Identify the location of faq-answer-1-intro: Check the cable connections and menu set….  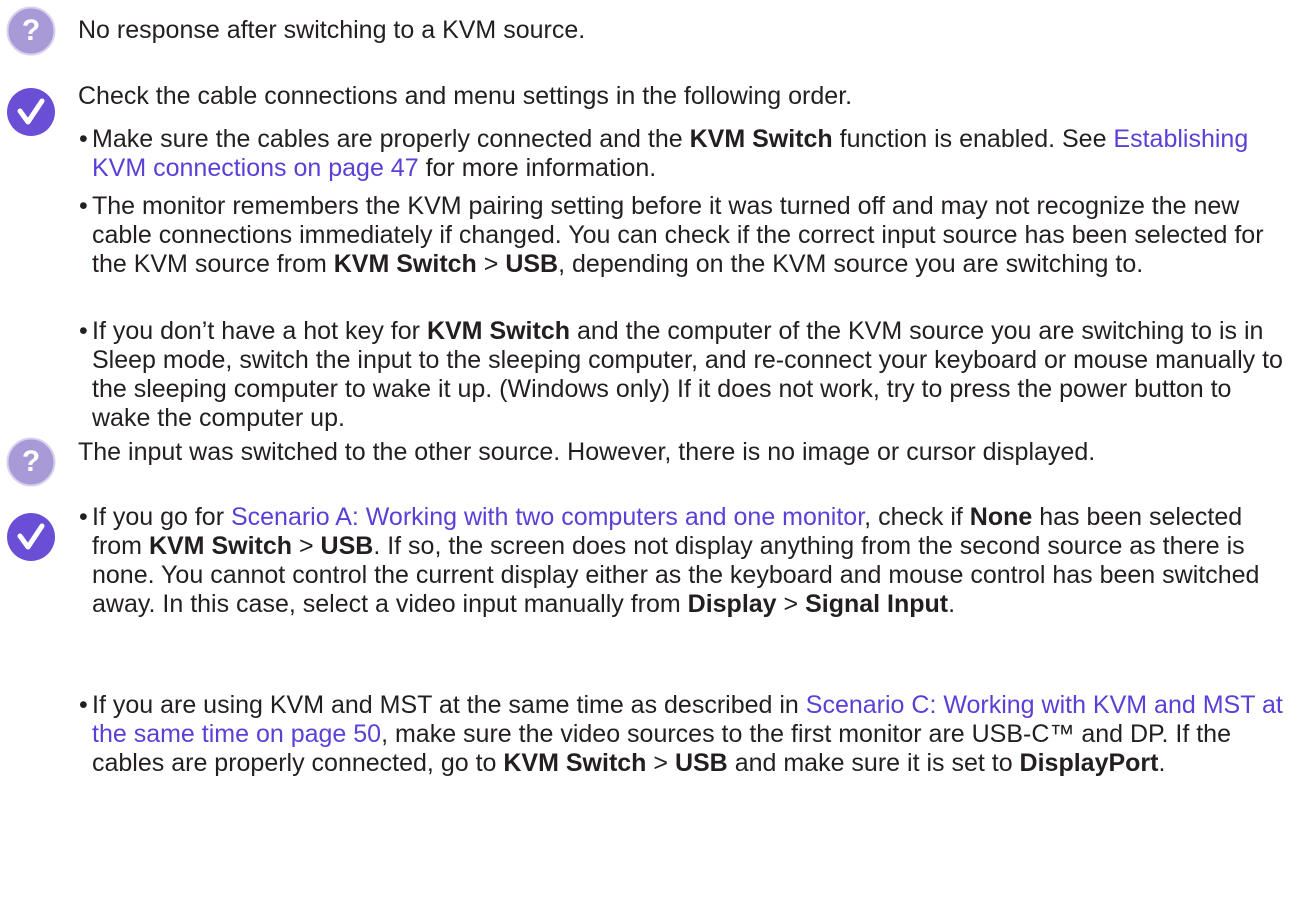
(465, 96).